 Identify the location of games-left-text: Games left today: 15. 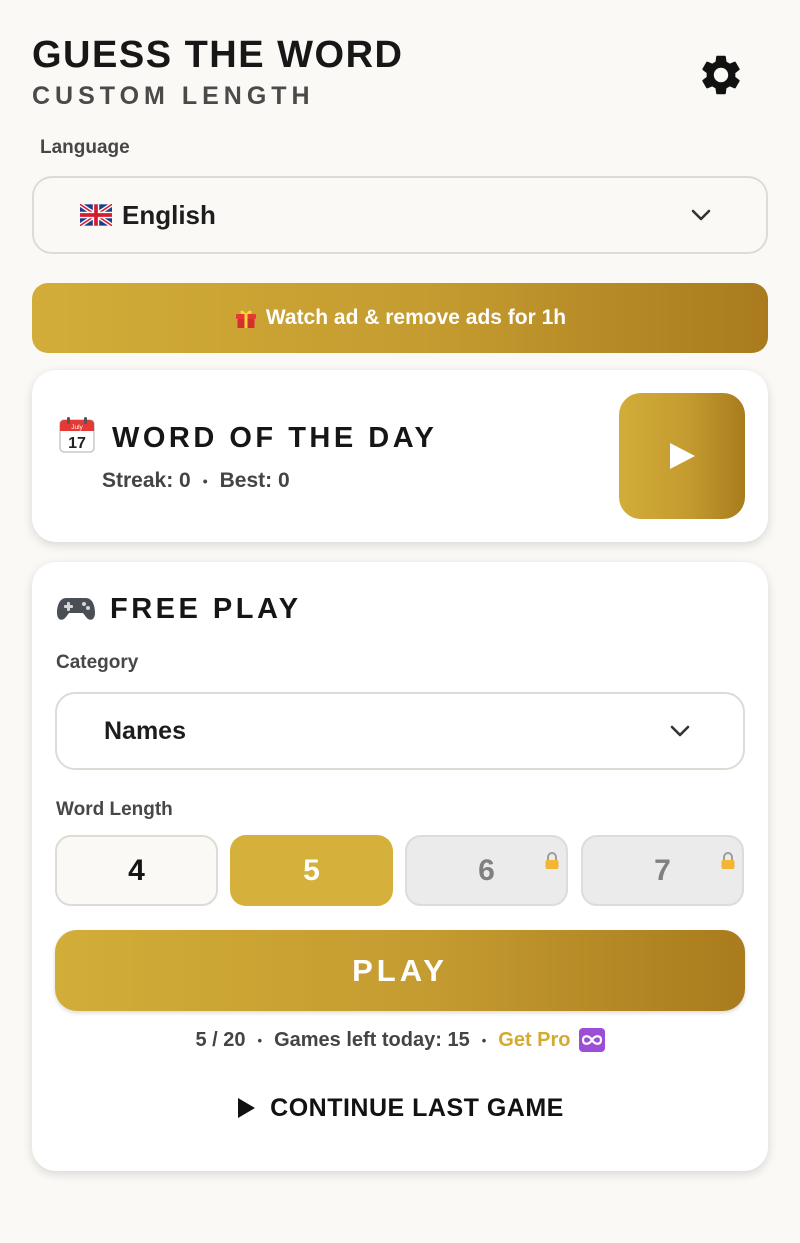
(372, 1039).